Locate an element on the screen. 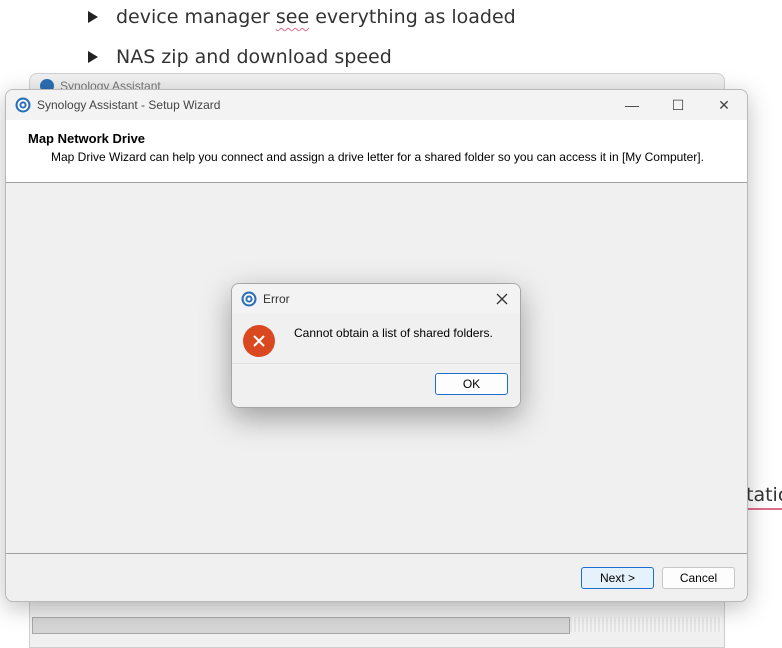 The height and width of the screenshot is (648, 782). minimize-button: — is located at coordinates (632, 105).